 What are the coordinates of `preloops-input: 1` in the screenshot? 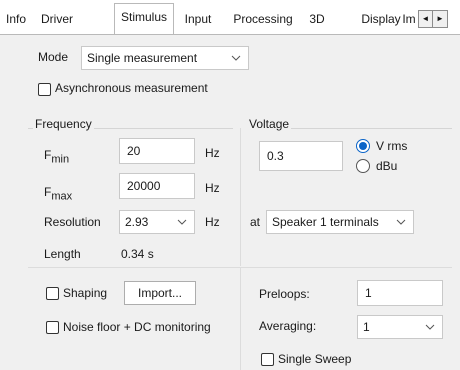 It's located at (400, 293).